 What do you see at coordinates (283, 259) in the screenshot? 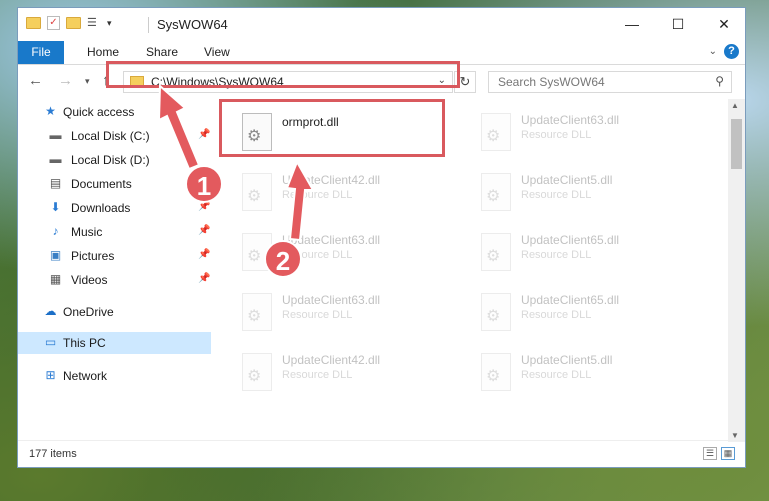
I see `callout-2-badge: 2` at bounding box center [283, 259].